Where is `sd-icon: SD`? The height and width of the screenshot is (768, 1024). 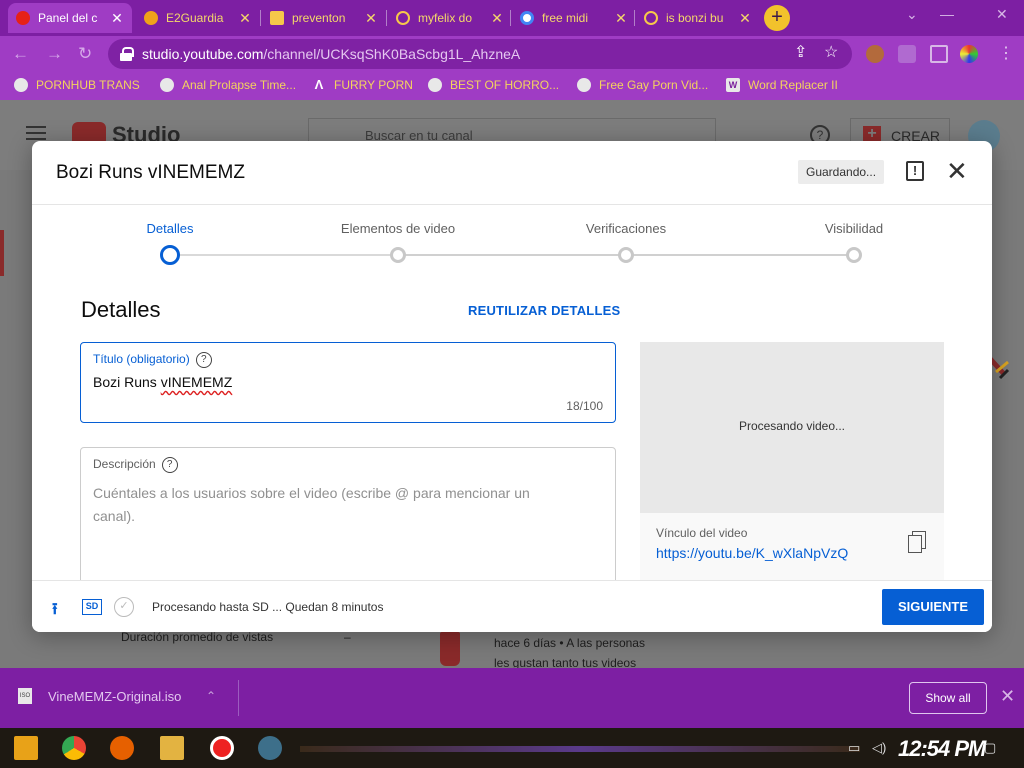 sd-icon: SD is located at coordinates (92, 607).